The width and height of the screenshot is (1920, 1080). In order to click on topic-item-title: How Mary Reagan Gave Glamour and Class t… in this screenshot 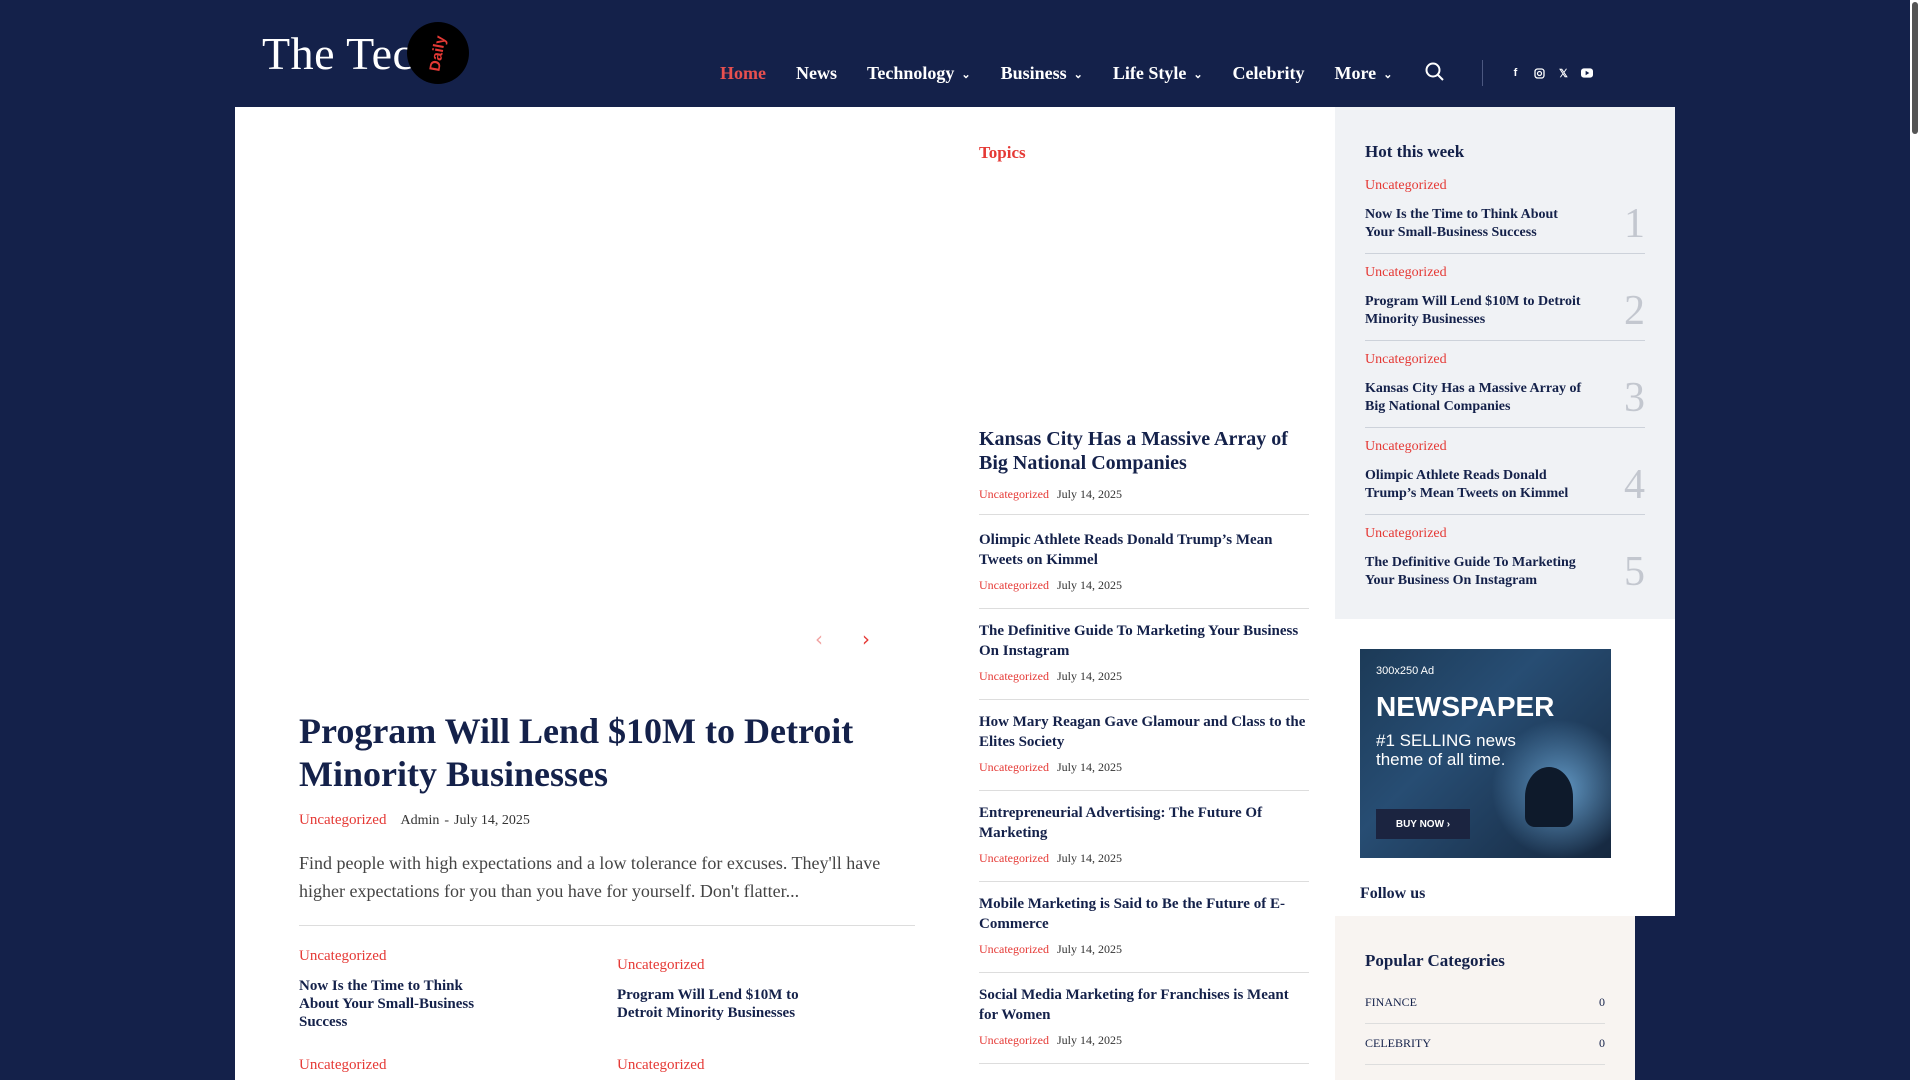, I will do `click(1144, 732)`.